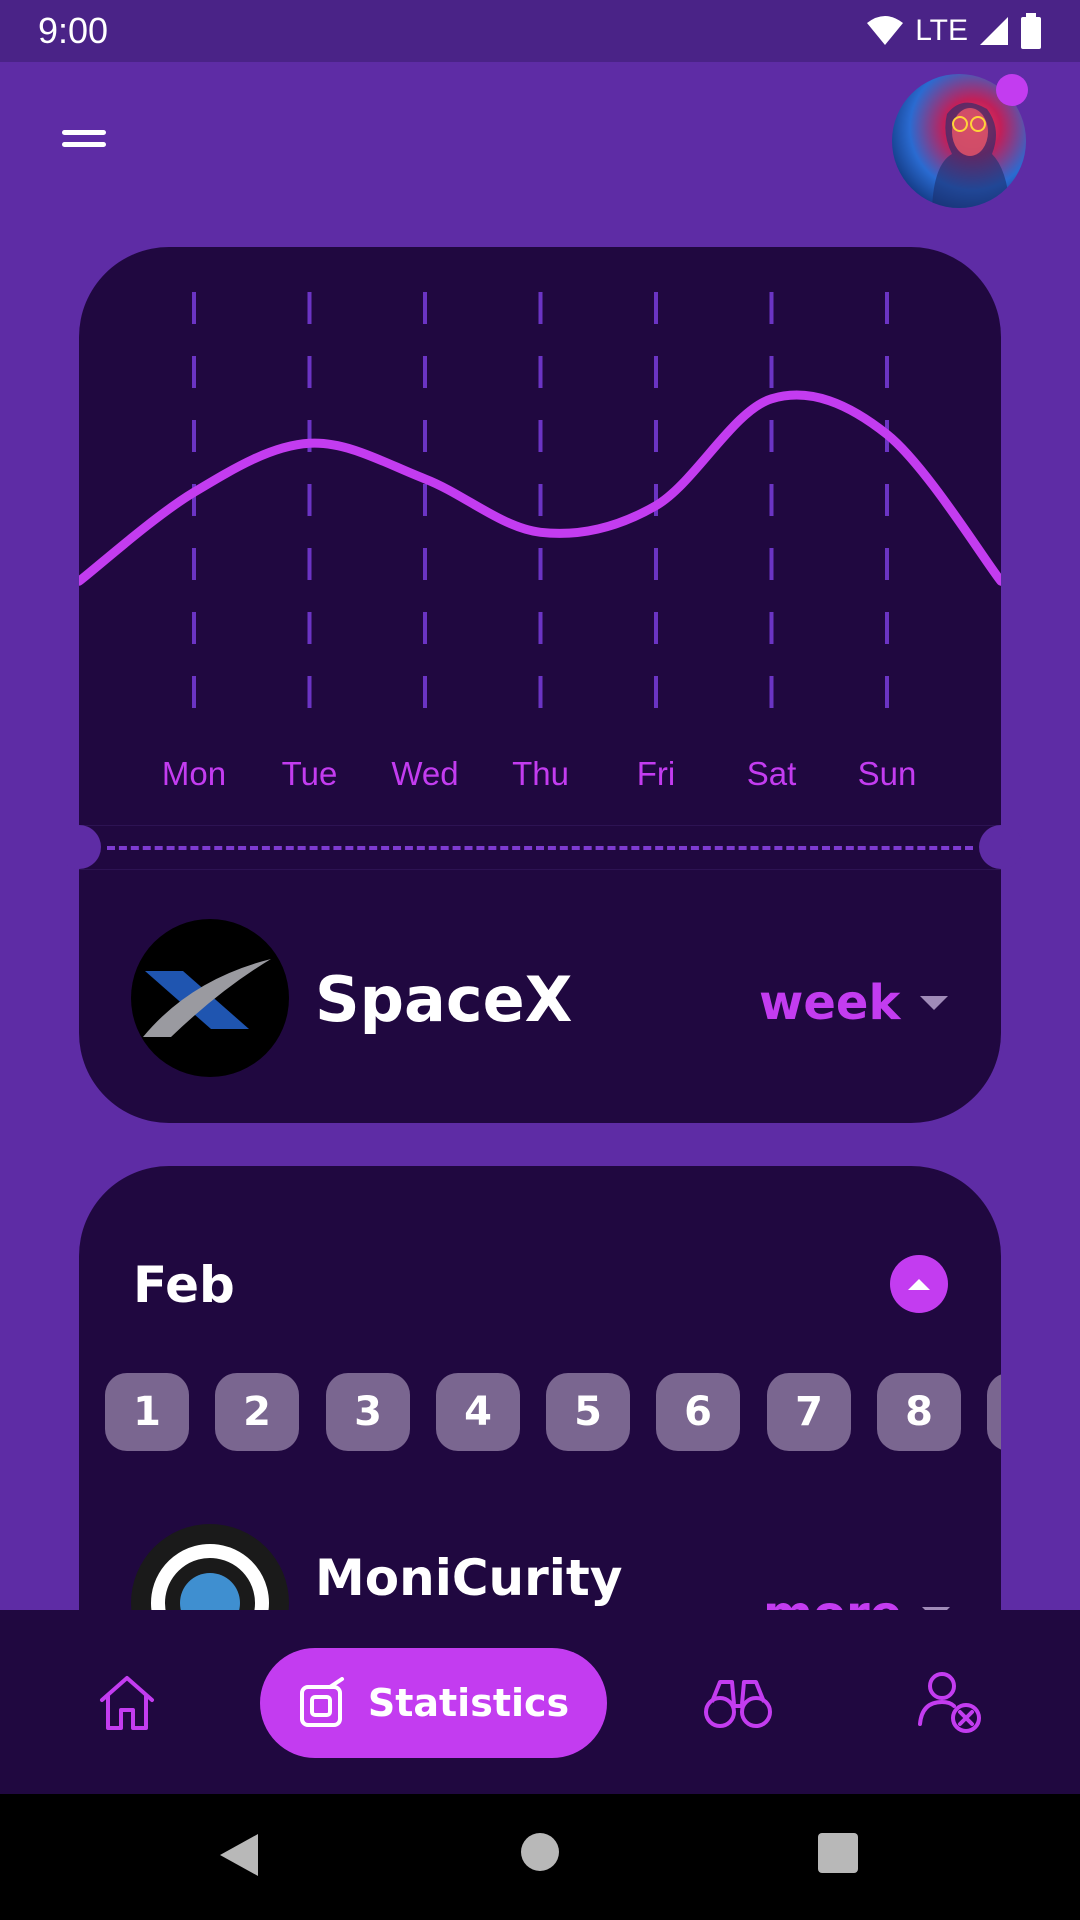 This screenshot has width=1080, height=1920. I want to click on spacex-logo, so click(210, 998).